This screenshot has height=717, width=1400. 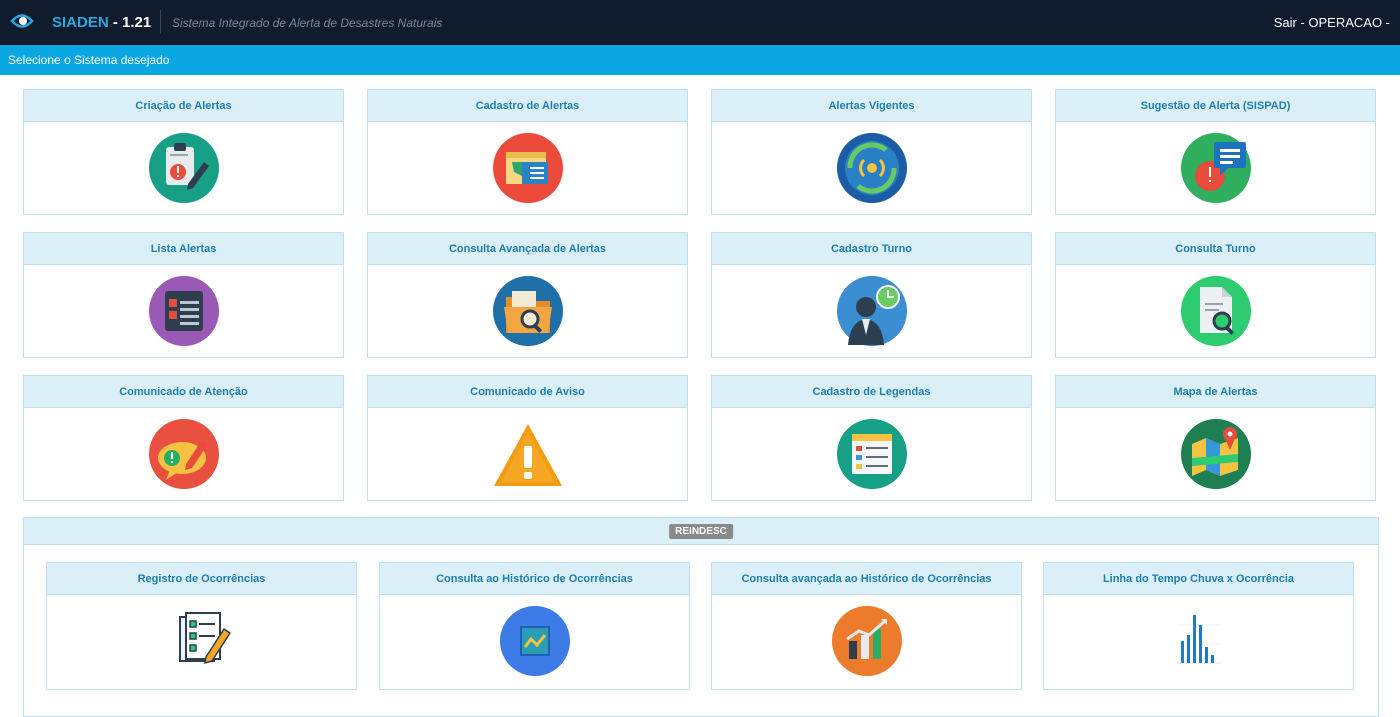 I want to click on user-menu-logout: Sair - OPERACAO -, so click(x=1332, y=22).